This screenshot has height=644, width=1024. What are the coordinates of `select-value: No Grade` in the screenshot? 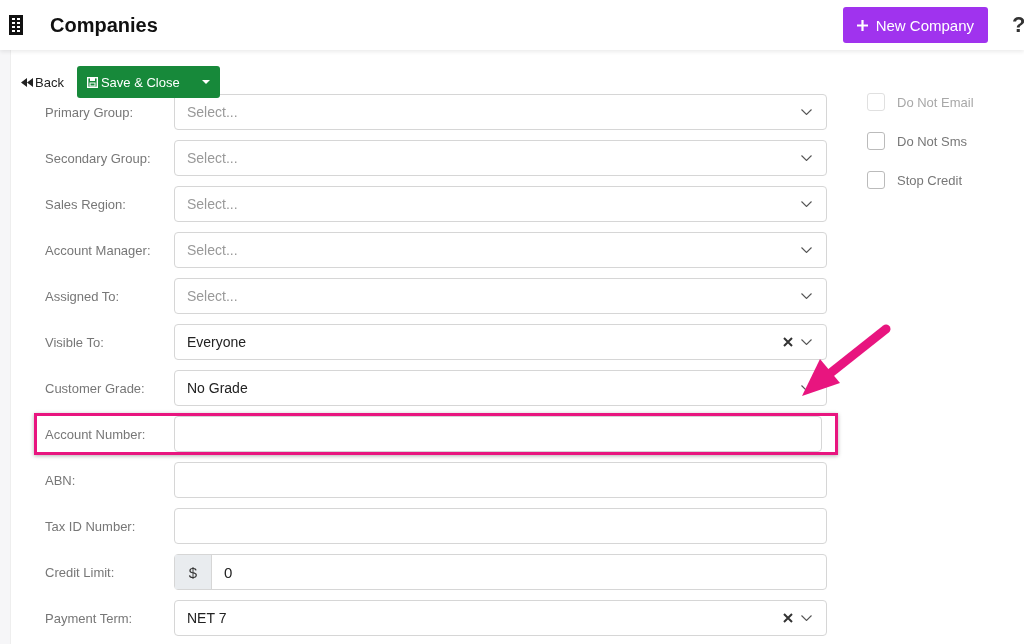 It's located at (218, 388).